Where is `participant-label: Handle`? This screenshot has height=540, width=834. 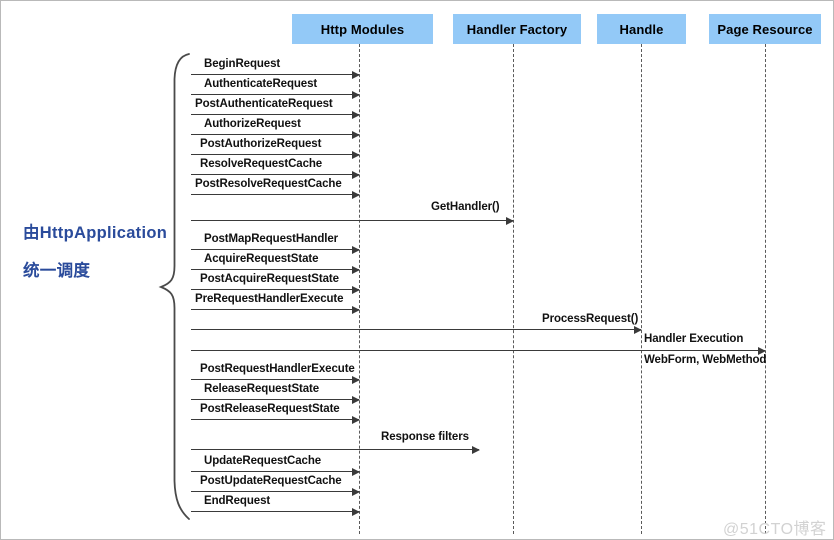
participant-label: Handle is located at coordinates (641, 29).